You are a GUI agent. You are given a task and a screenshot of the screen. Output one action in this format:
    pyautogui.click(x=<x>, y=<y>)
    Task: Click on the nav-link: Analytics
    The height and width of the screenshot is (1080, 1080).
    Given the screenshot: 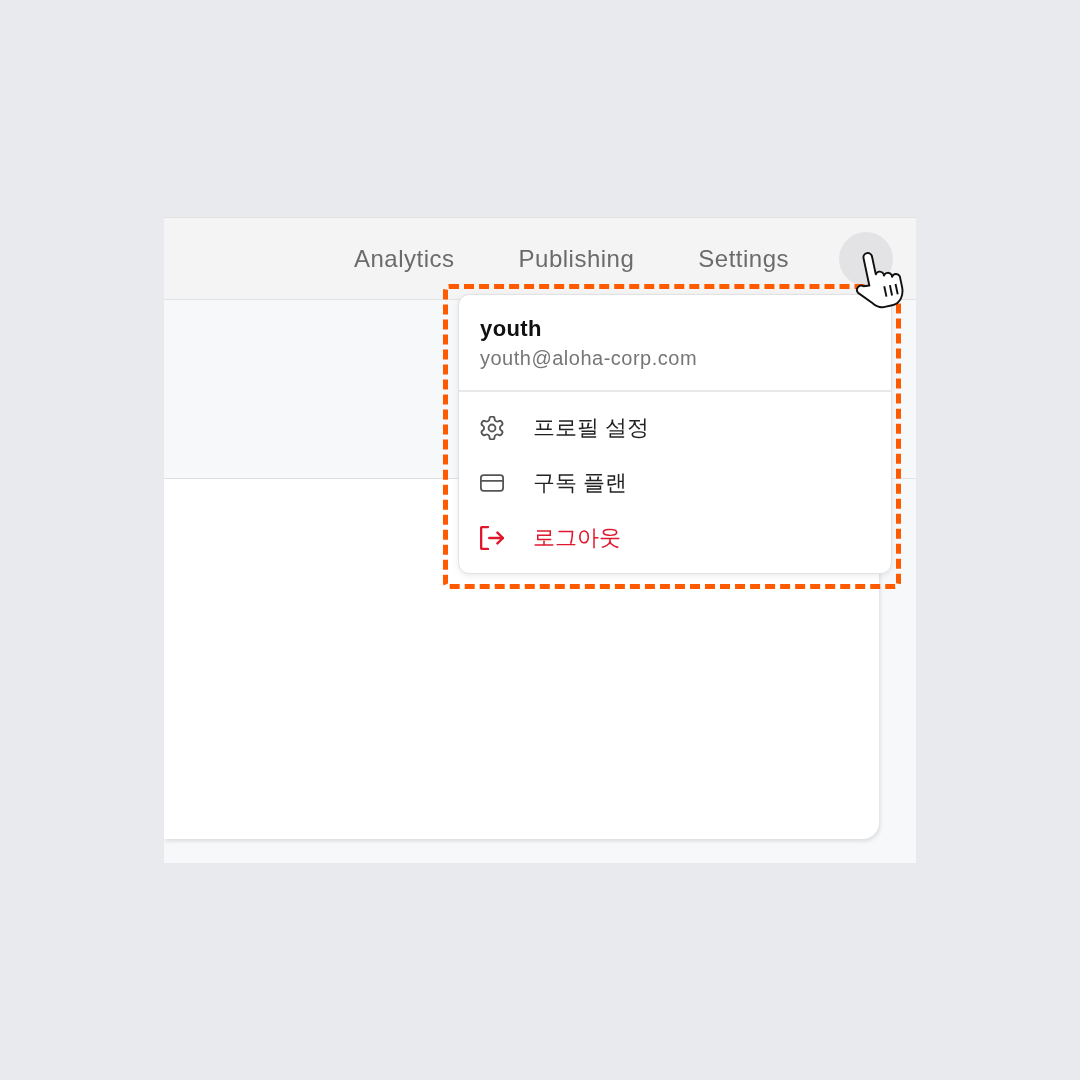 What is the action you would take?
    pyautogui.click(x=404, y=258)
    